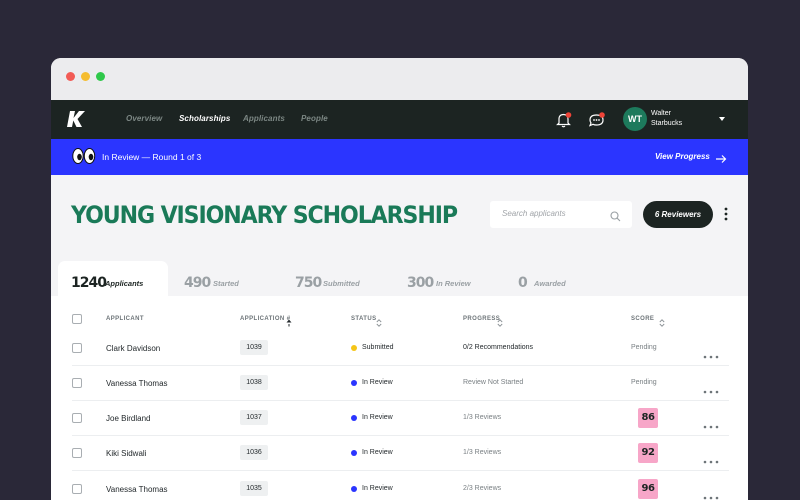 Image resolution: width=800 pixels, height=500 pixels. Describe the element at coordinates (100, 76) in the screenshot. I see `maximize-window-button` at that location.